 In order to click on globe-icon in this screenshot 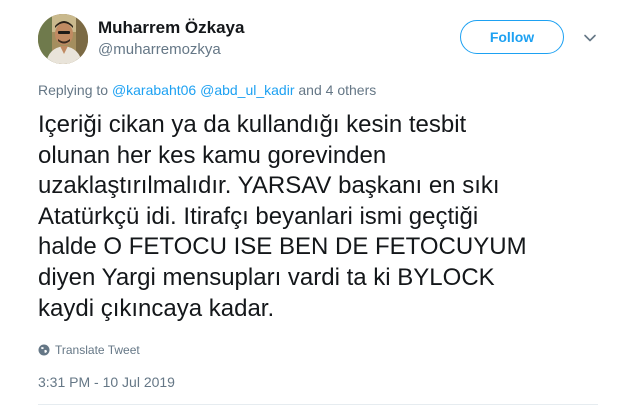, I will do `click(44, 350)`.